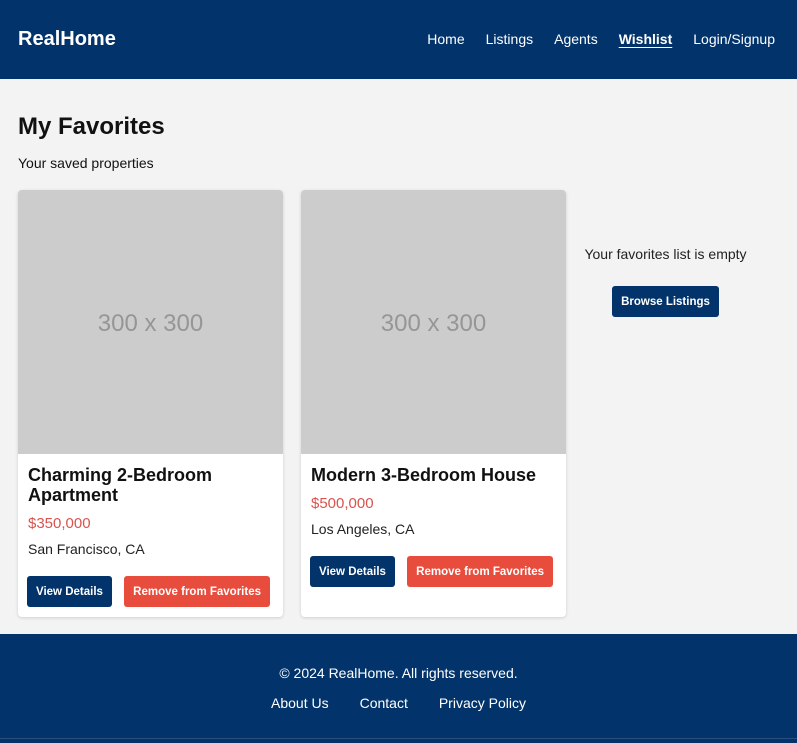 The image size is (797, 743). What do you see at coordinates (509, 39) in the screenshot?
I see `nav-link-listings: Listings` at bounding box center [509, 39].